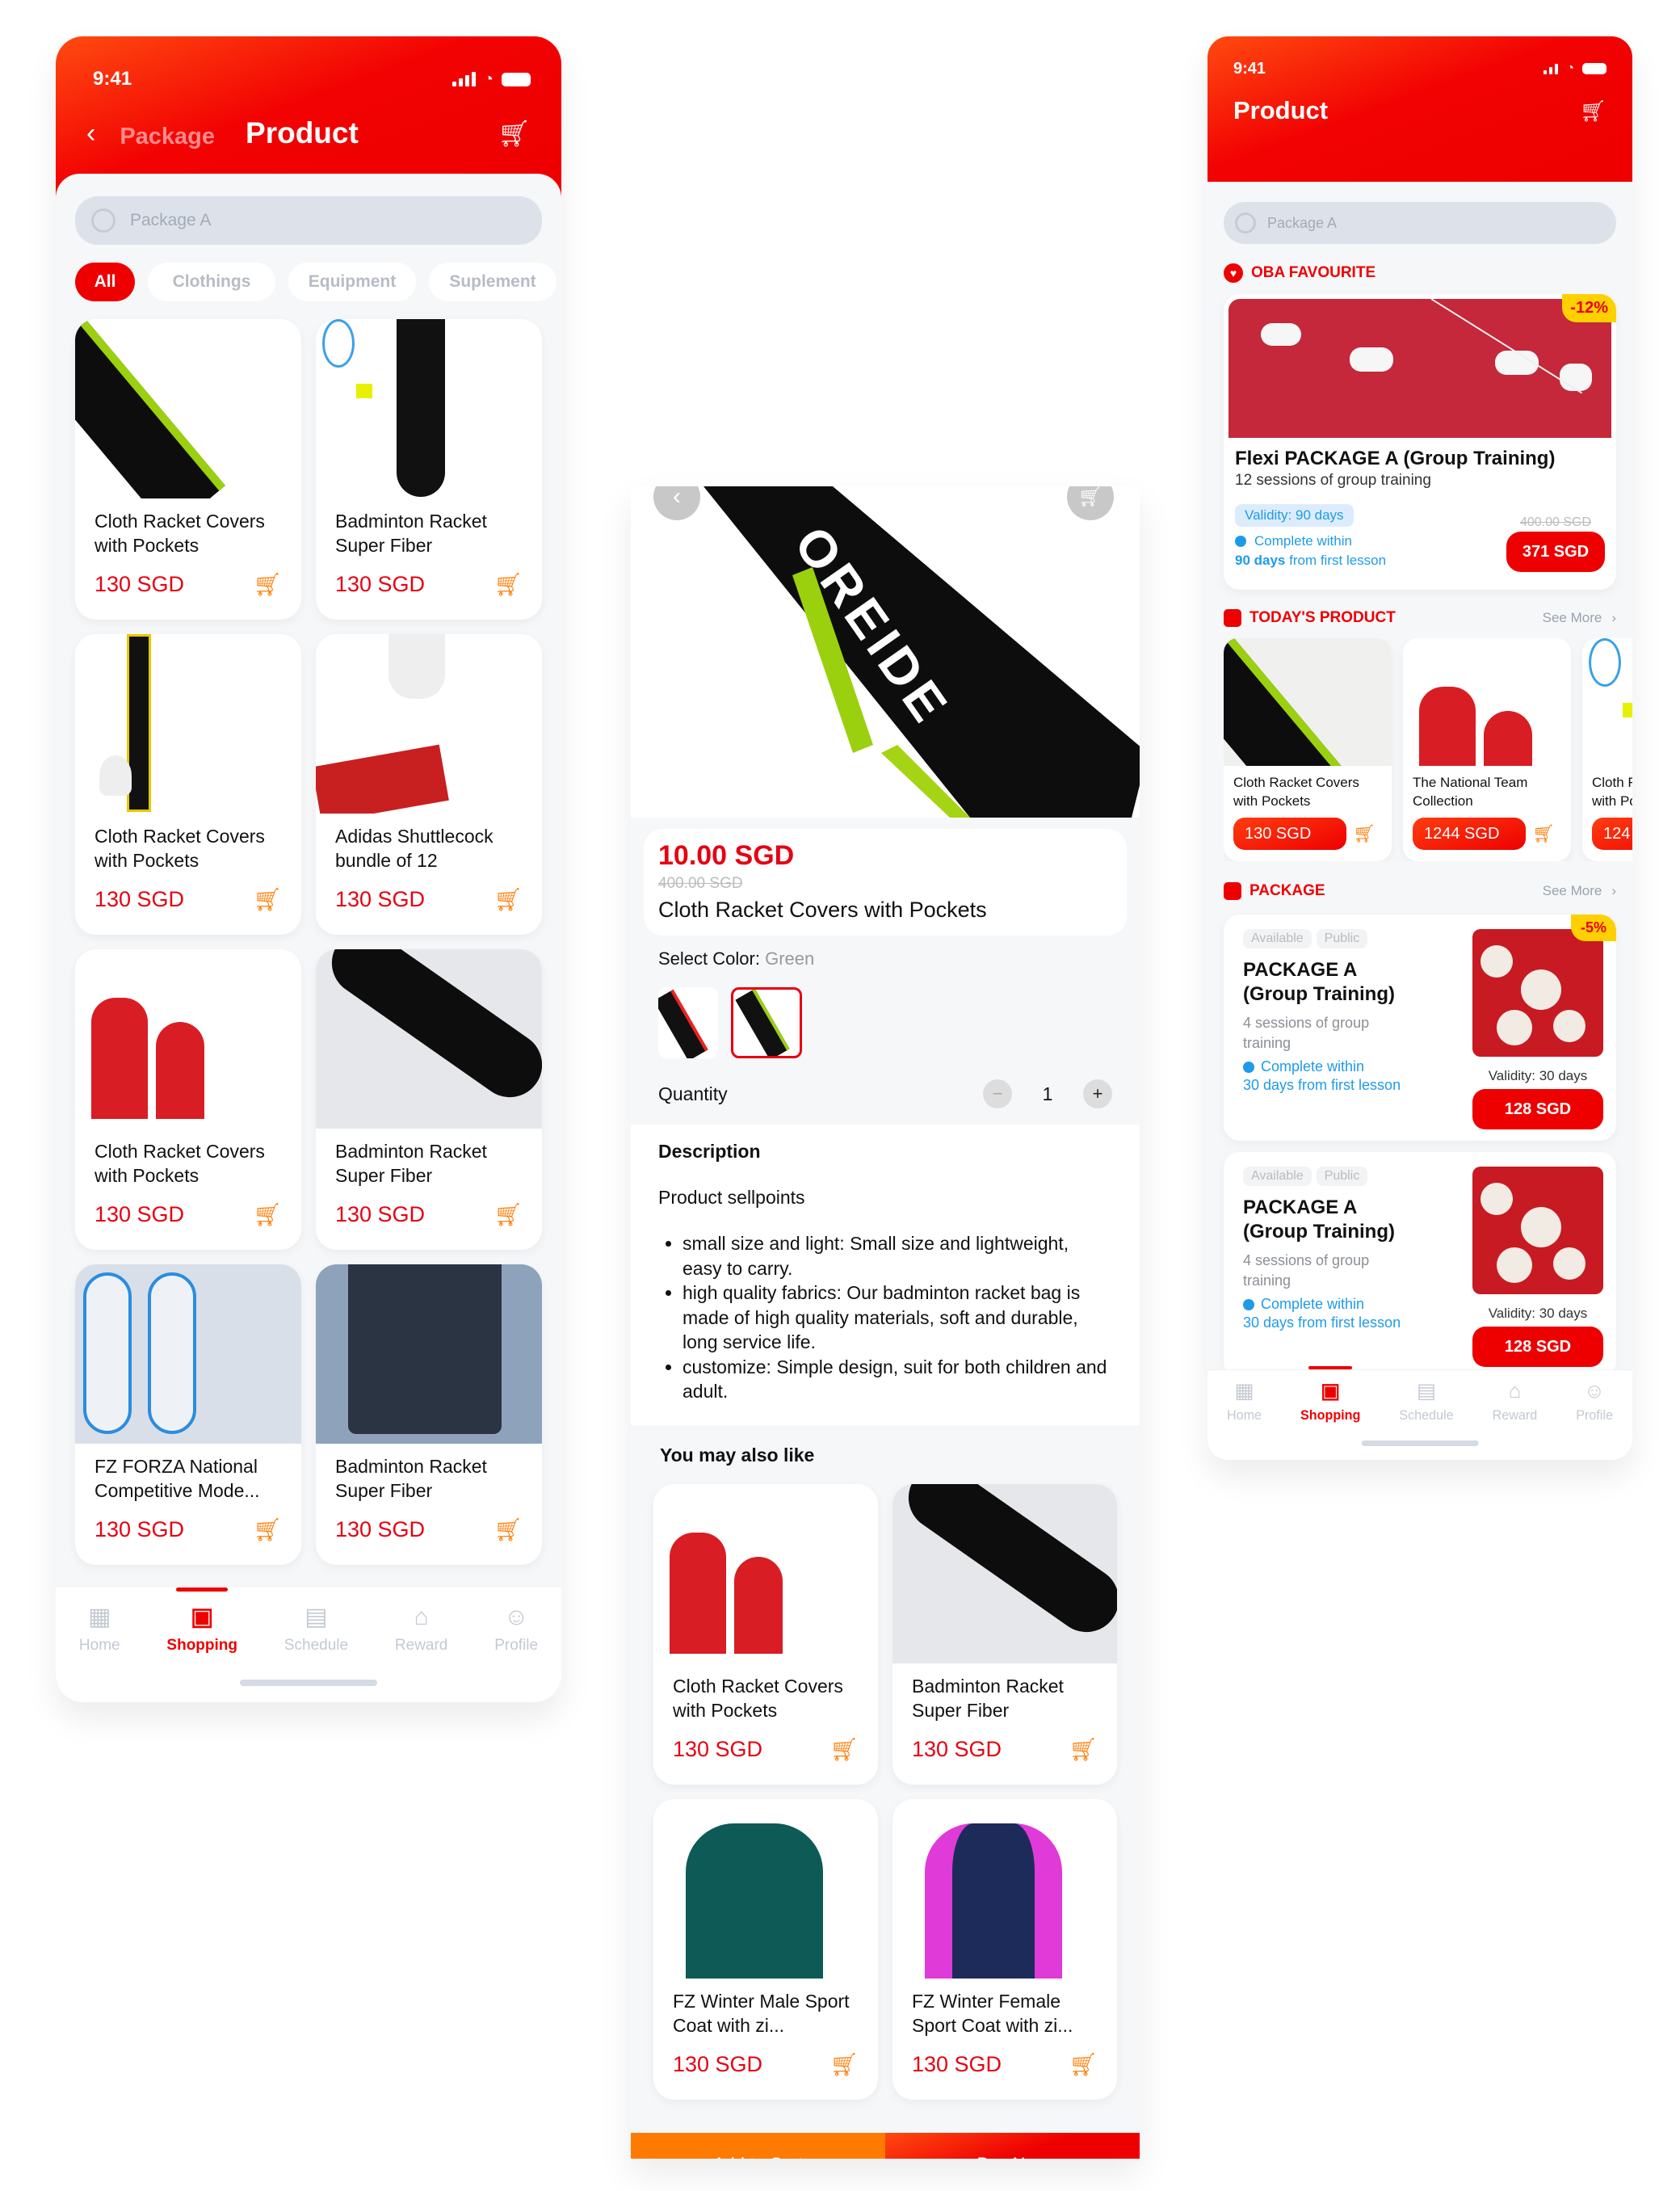  What do you see at coordinates (1013, 2146) in the screenshot?
I see `buy-now-button: Buy Now` at bounding box center [1013, 2146].